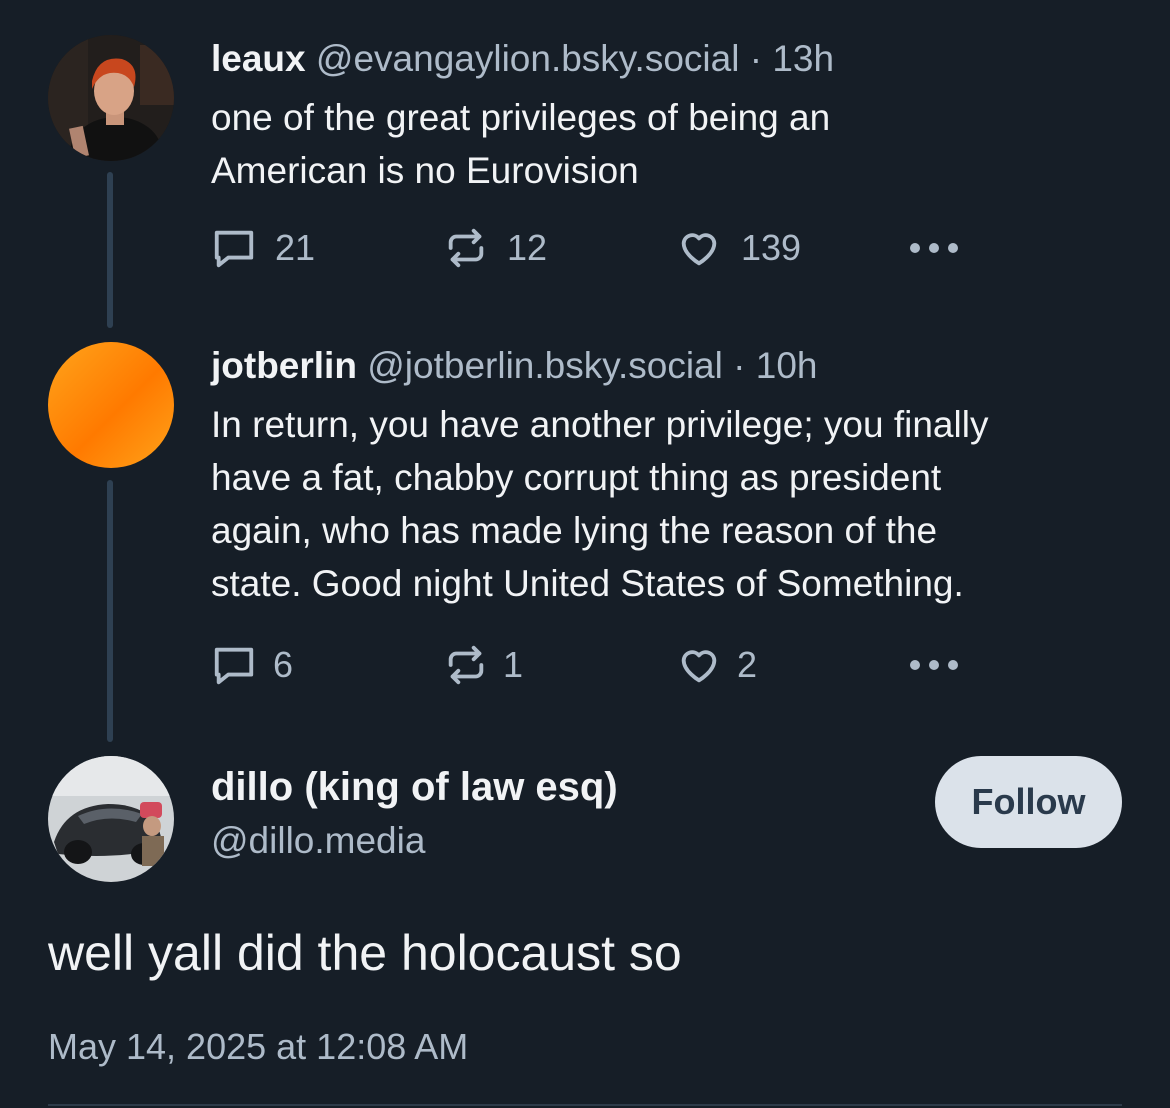 The width and height of the screenshot is (1170, 1108). I want to click on post-header: leaux @evangaylion.bsky.social · 13h, so click(670, 59).